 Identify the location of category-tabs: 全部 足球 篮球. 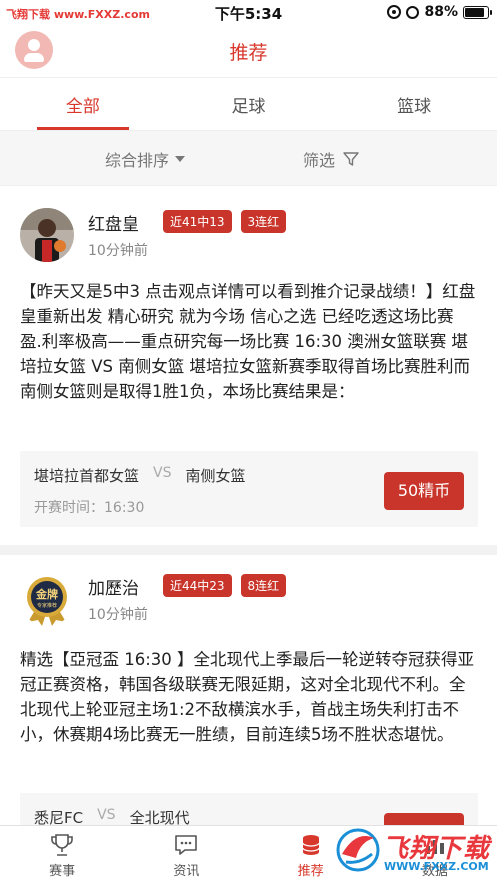
(248, 104).